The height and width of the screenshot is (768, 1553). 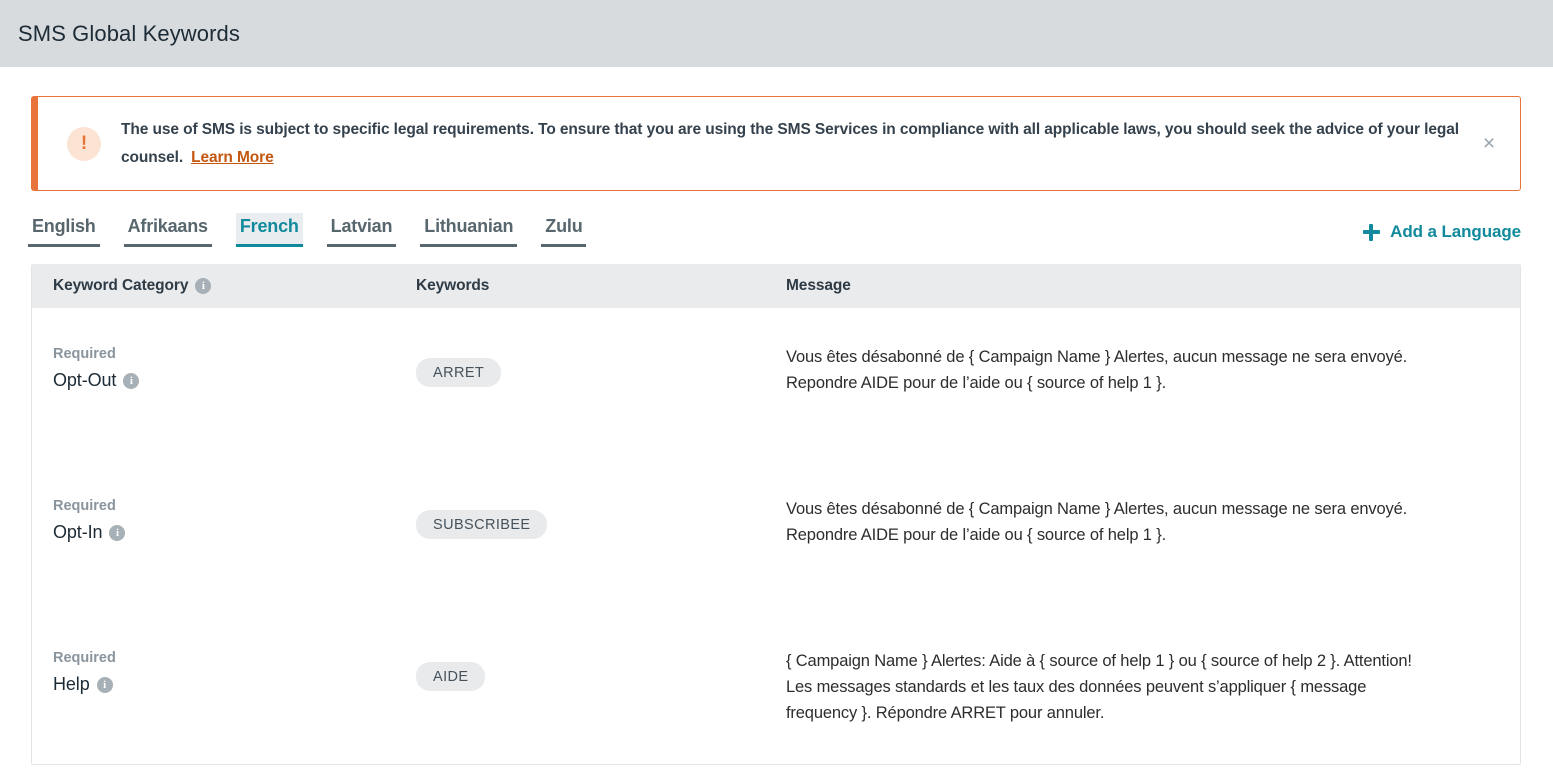 I want to click on column-header-keyword-category-label: Keyword Category, so click(x=121, y=285).